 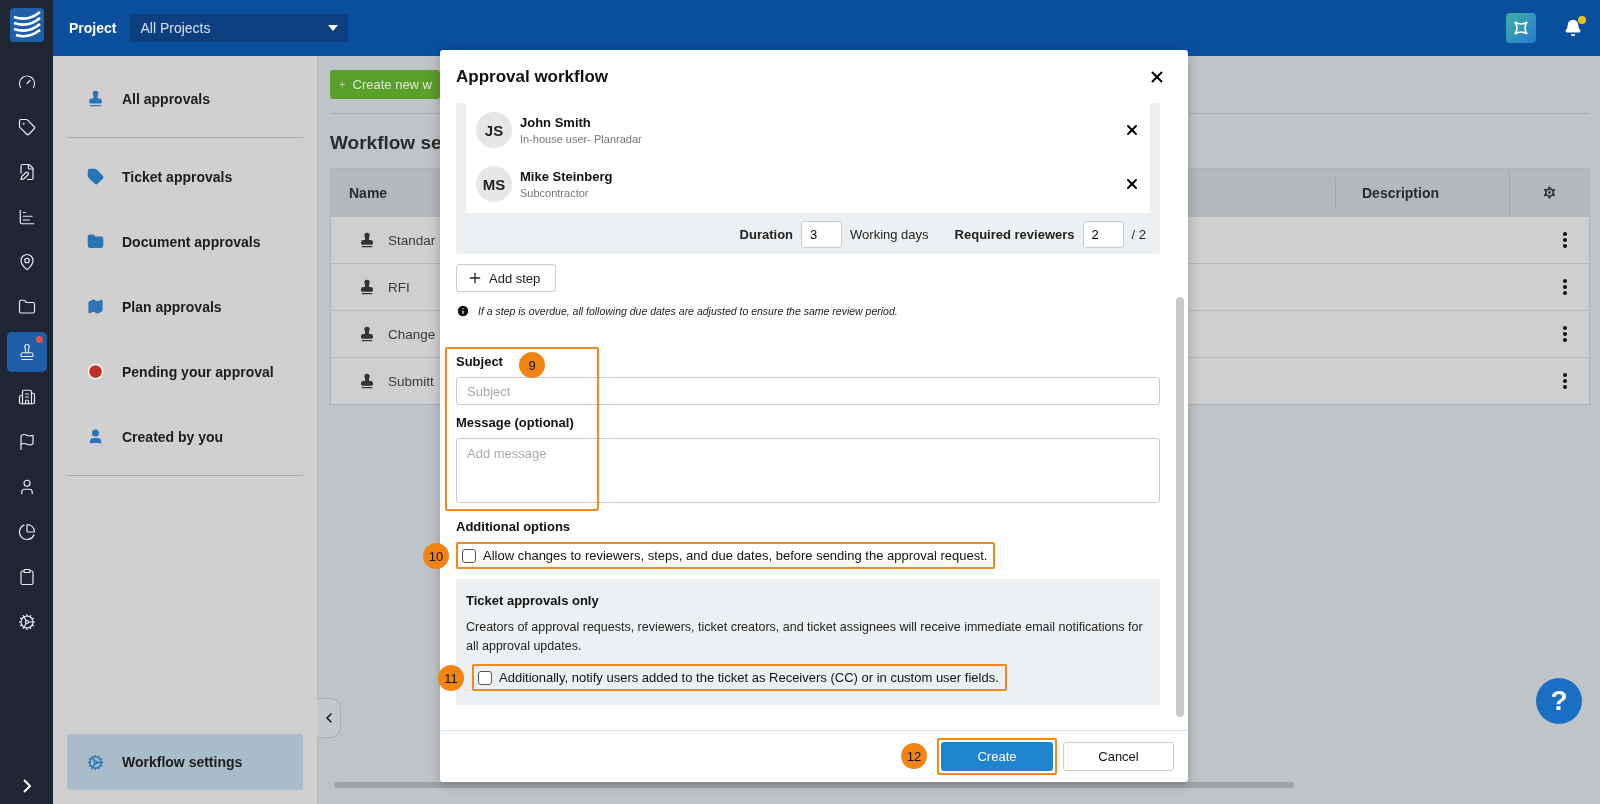 What do you see at coordinates (26, 217) in the screenshot?
I see `chart-icon` at bounding box center [26, 217].